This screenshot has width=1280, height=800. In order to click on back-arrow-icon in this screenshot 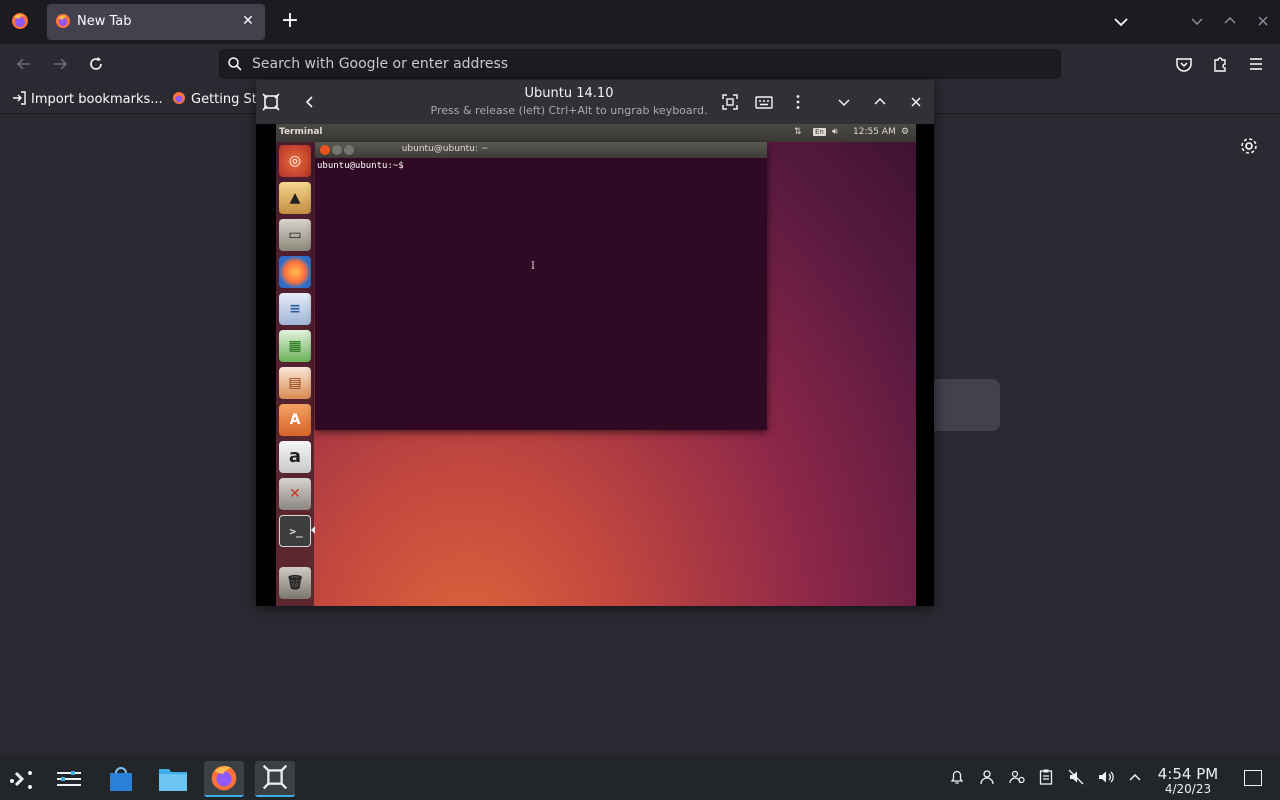, I will do `click(24, 64)`.